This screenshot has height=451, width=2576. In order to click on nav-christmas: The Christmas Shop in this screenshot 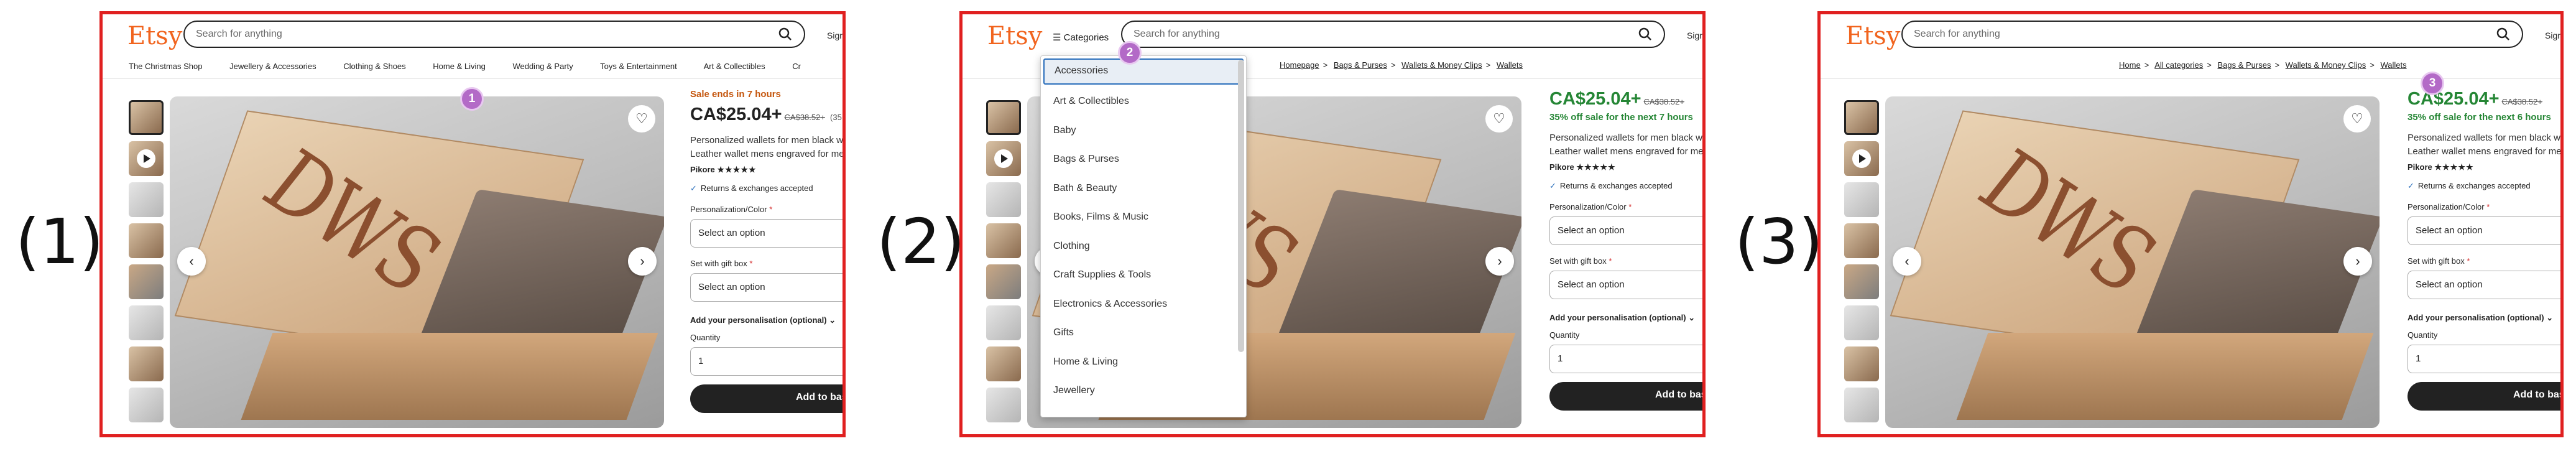, I will do `click(166, 66)`.